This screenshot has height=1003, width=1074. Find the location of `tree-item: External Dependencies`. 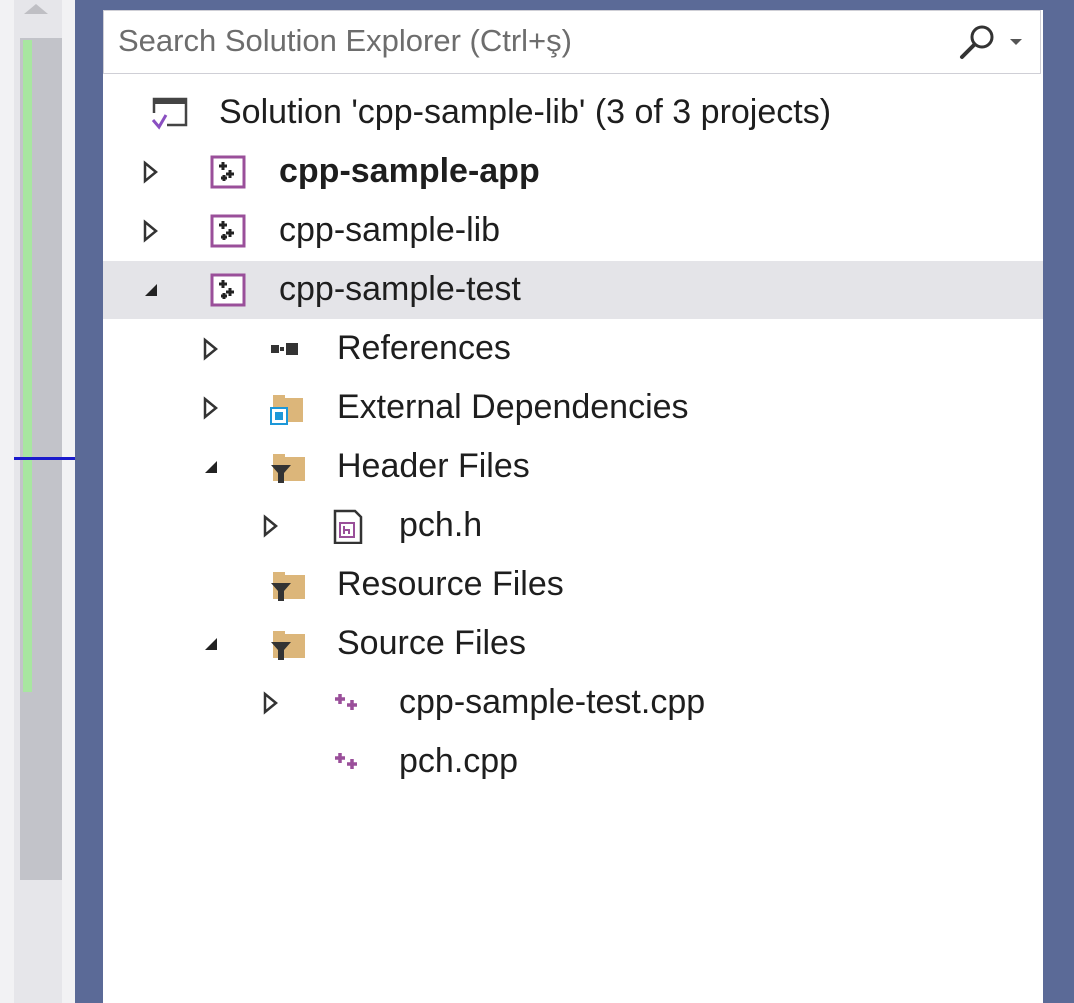

tree-item: External Dependencies is located at coordinates (573, 408).